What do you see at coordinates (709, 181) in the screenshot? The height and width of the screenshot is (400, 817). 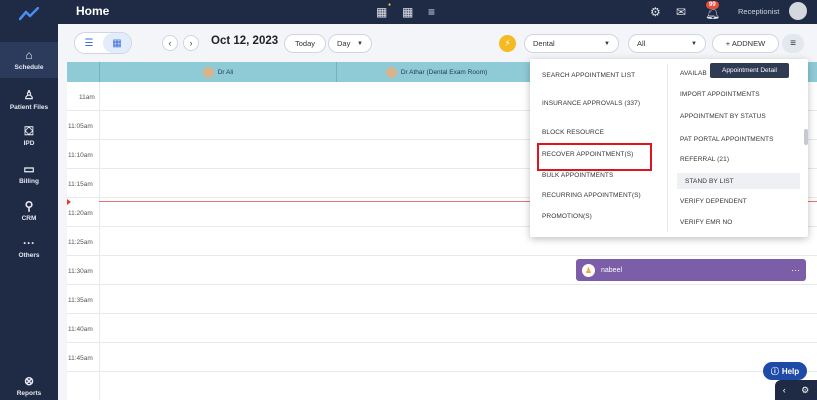 I see `menu-item-stand-by-list: STAND BY LIST` at bounding box center [709, 181].